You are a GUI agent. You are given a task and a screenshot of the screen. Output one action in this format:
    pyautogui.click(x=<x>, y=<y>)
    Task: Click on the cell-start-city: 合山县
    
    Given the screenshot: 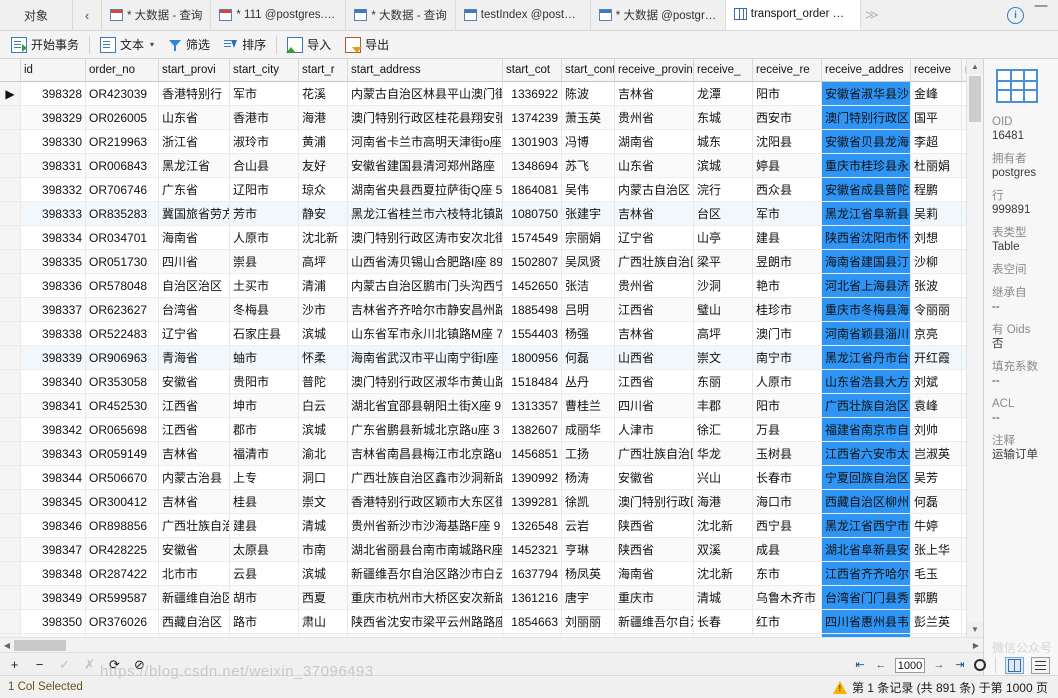 What is the action you would take?
    pyautogui.click(x=264, y=165)
    